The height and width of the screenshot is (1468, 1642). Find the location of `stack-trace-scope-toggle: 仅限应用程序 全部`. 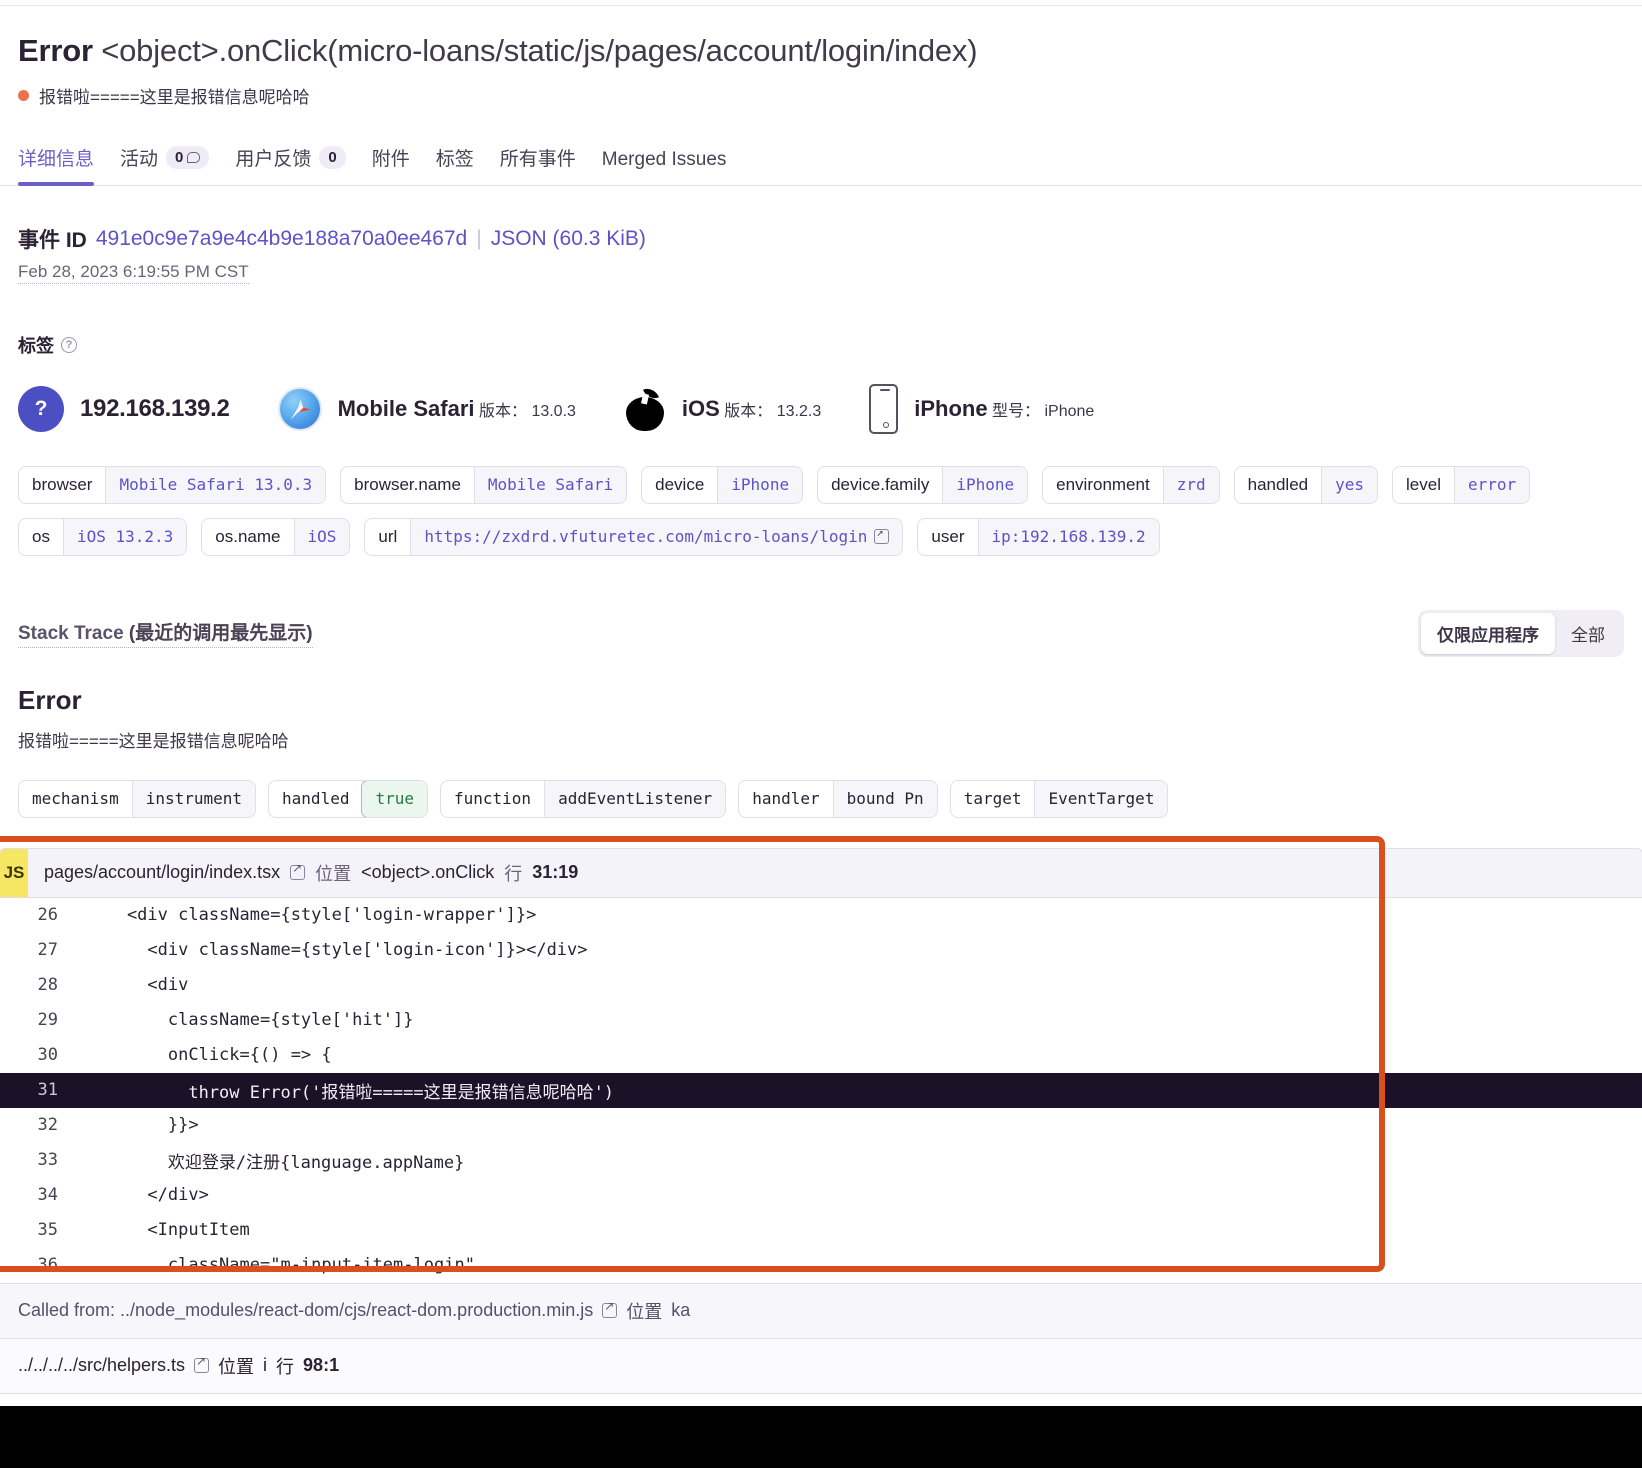

stack-trace-scope-toggle: 仅限应用程序 全部 is located at coordinates (1521, 633).